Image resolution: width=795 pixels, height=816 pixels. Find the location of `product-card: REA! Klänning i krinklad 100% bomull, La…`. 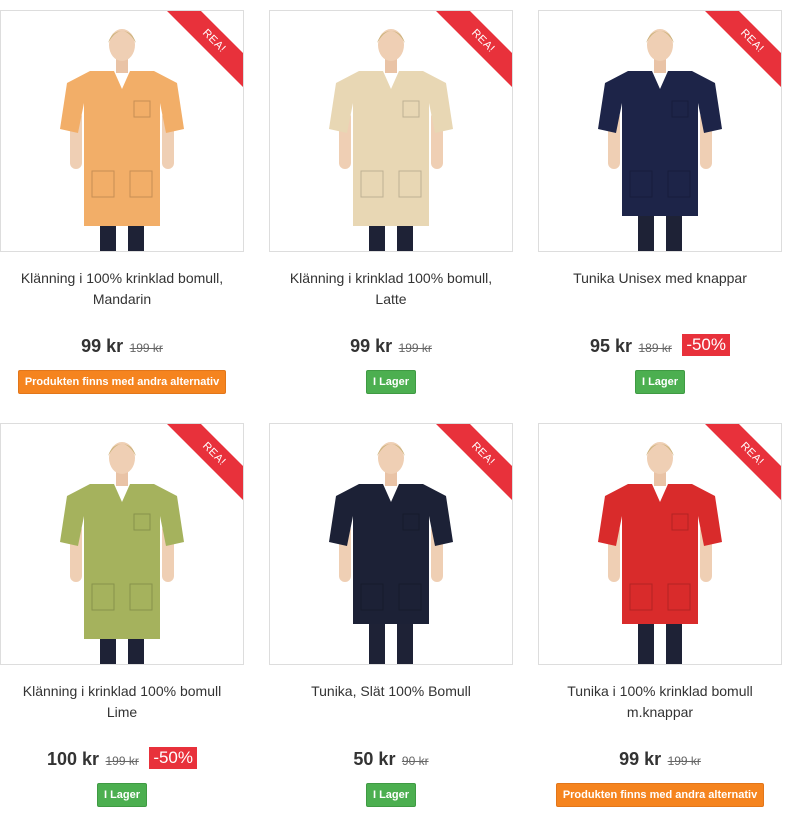

product-card: REA! Klänning i krinklad 100% bomull, La… is located at coordinates (391, 202).